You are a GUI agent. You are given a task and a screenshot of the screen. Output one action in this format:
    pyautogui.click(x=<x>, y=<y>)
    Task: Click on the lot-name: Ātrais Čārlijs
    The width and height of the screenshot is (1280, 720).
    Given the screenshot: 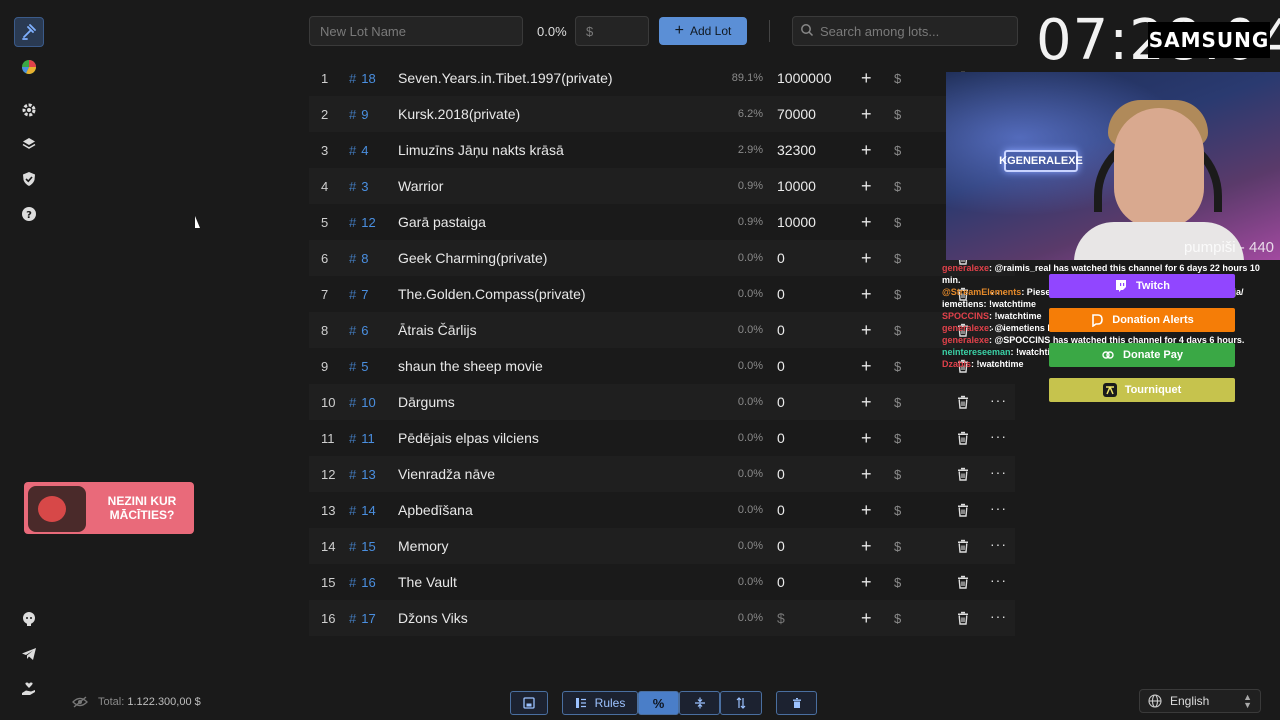 What is the action you would take?
    pyautogui.click(x=437, y=330)
    